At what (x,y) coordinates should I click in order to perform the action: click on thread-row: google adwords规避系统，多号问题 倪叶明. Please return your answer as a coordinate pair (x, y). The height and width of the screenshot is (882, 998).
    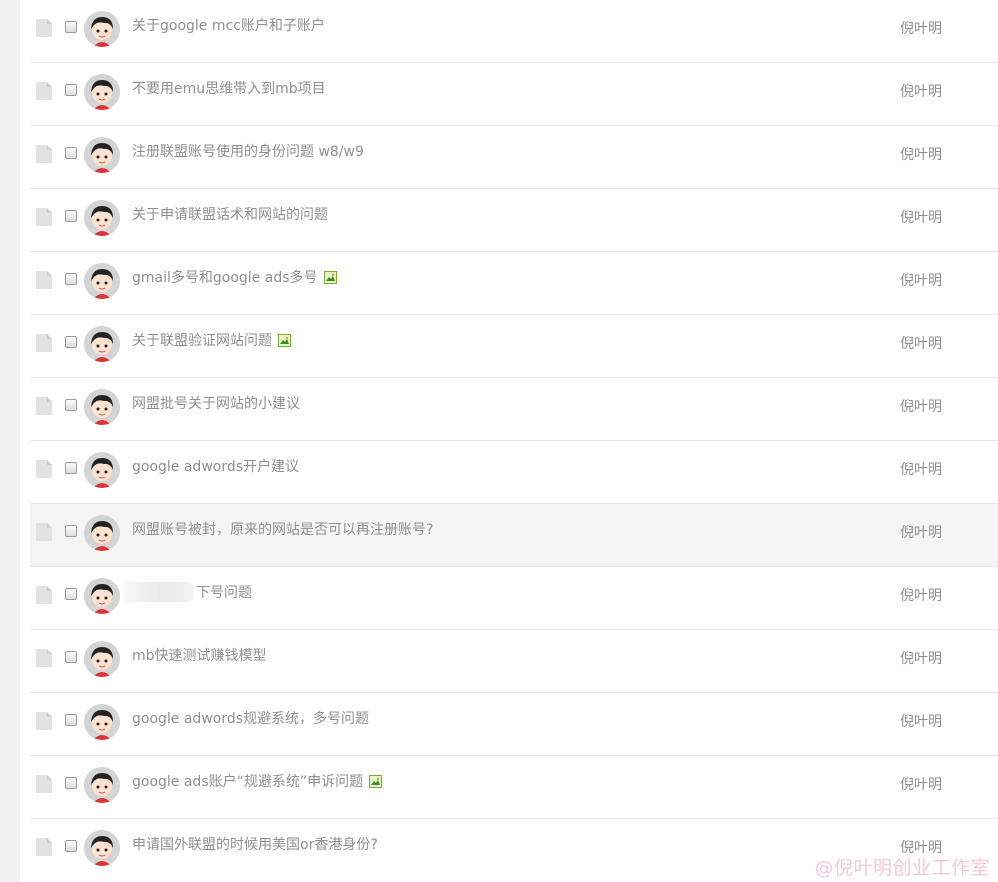
    Looking at the image, I should click on (514, 724).